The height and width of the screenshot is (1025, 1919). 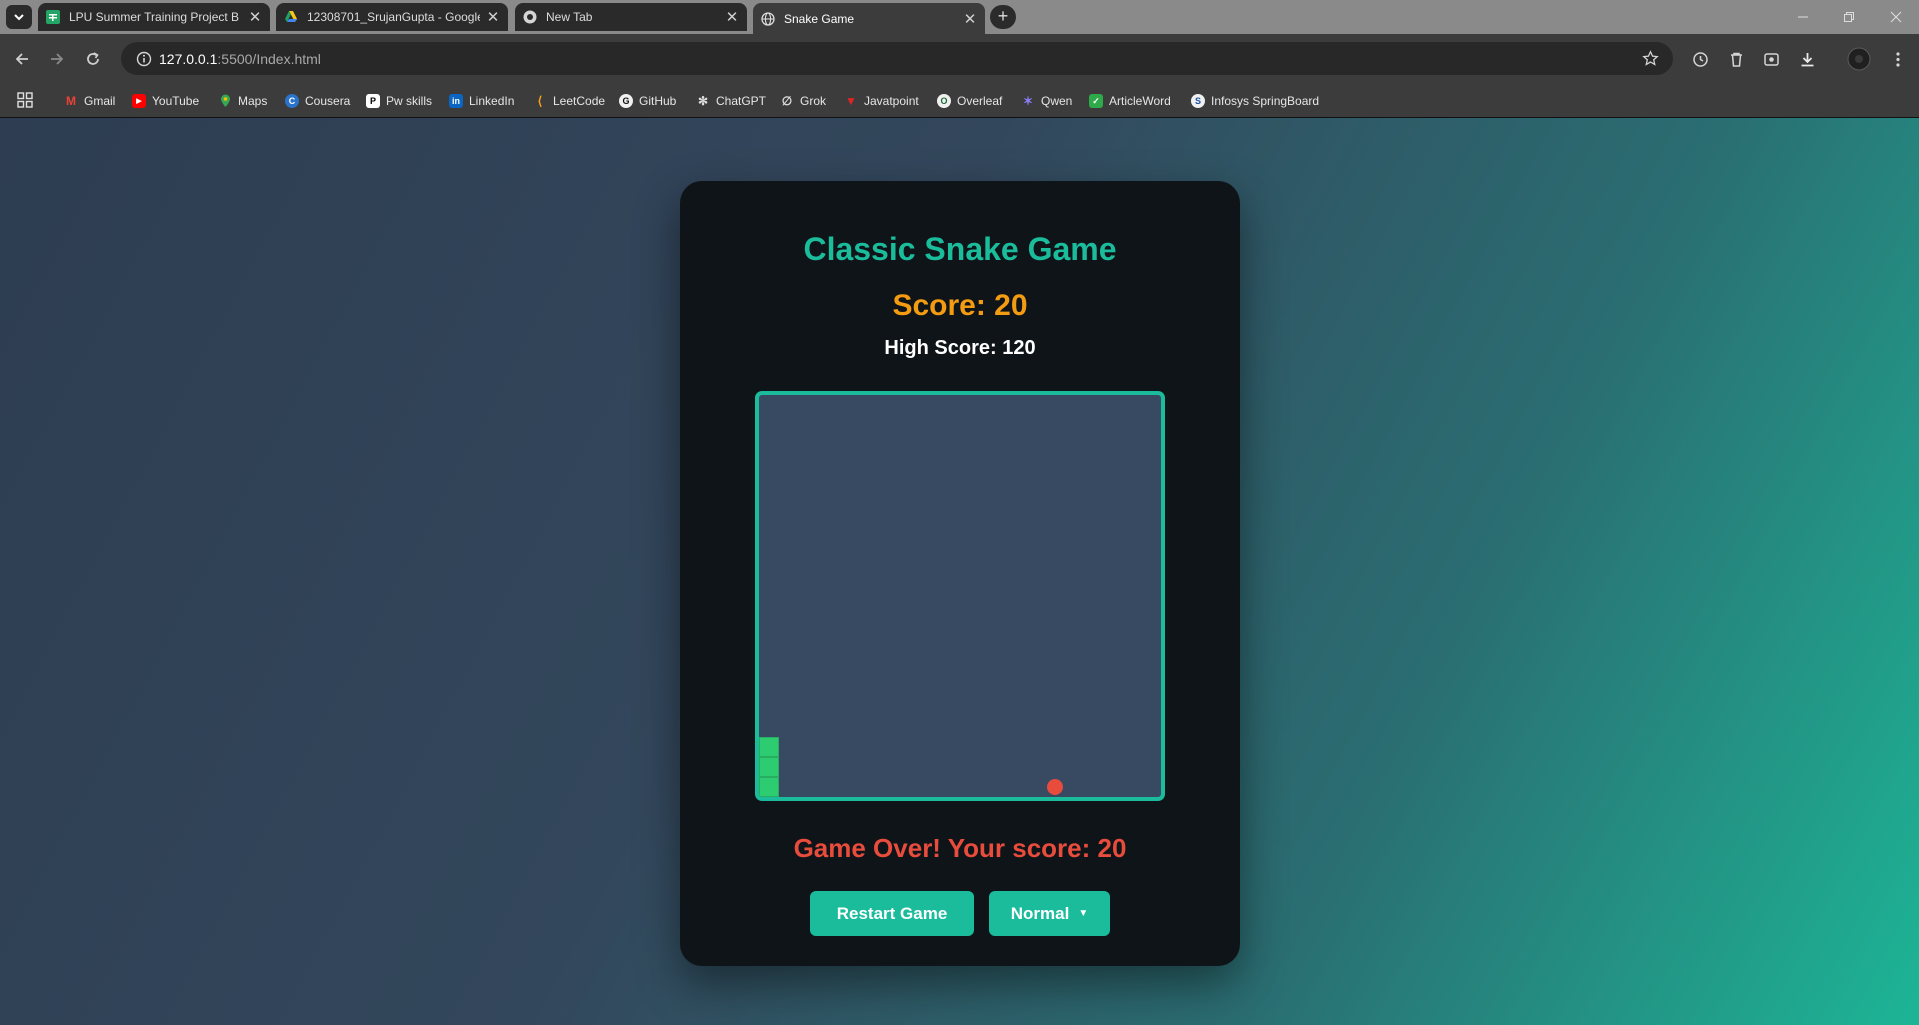 What do you see at coordinates (1898, 59) in the screenshot?
I see `menu-kebab-icon` at bounding box center [1898, 59].